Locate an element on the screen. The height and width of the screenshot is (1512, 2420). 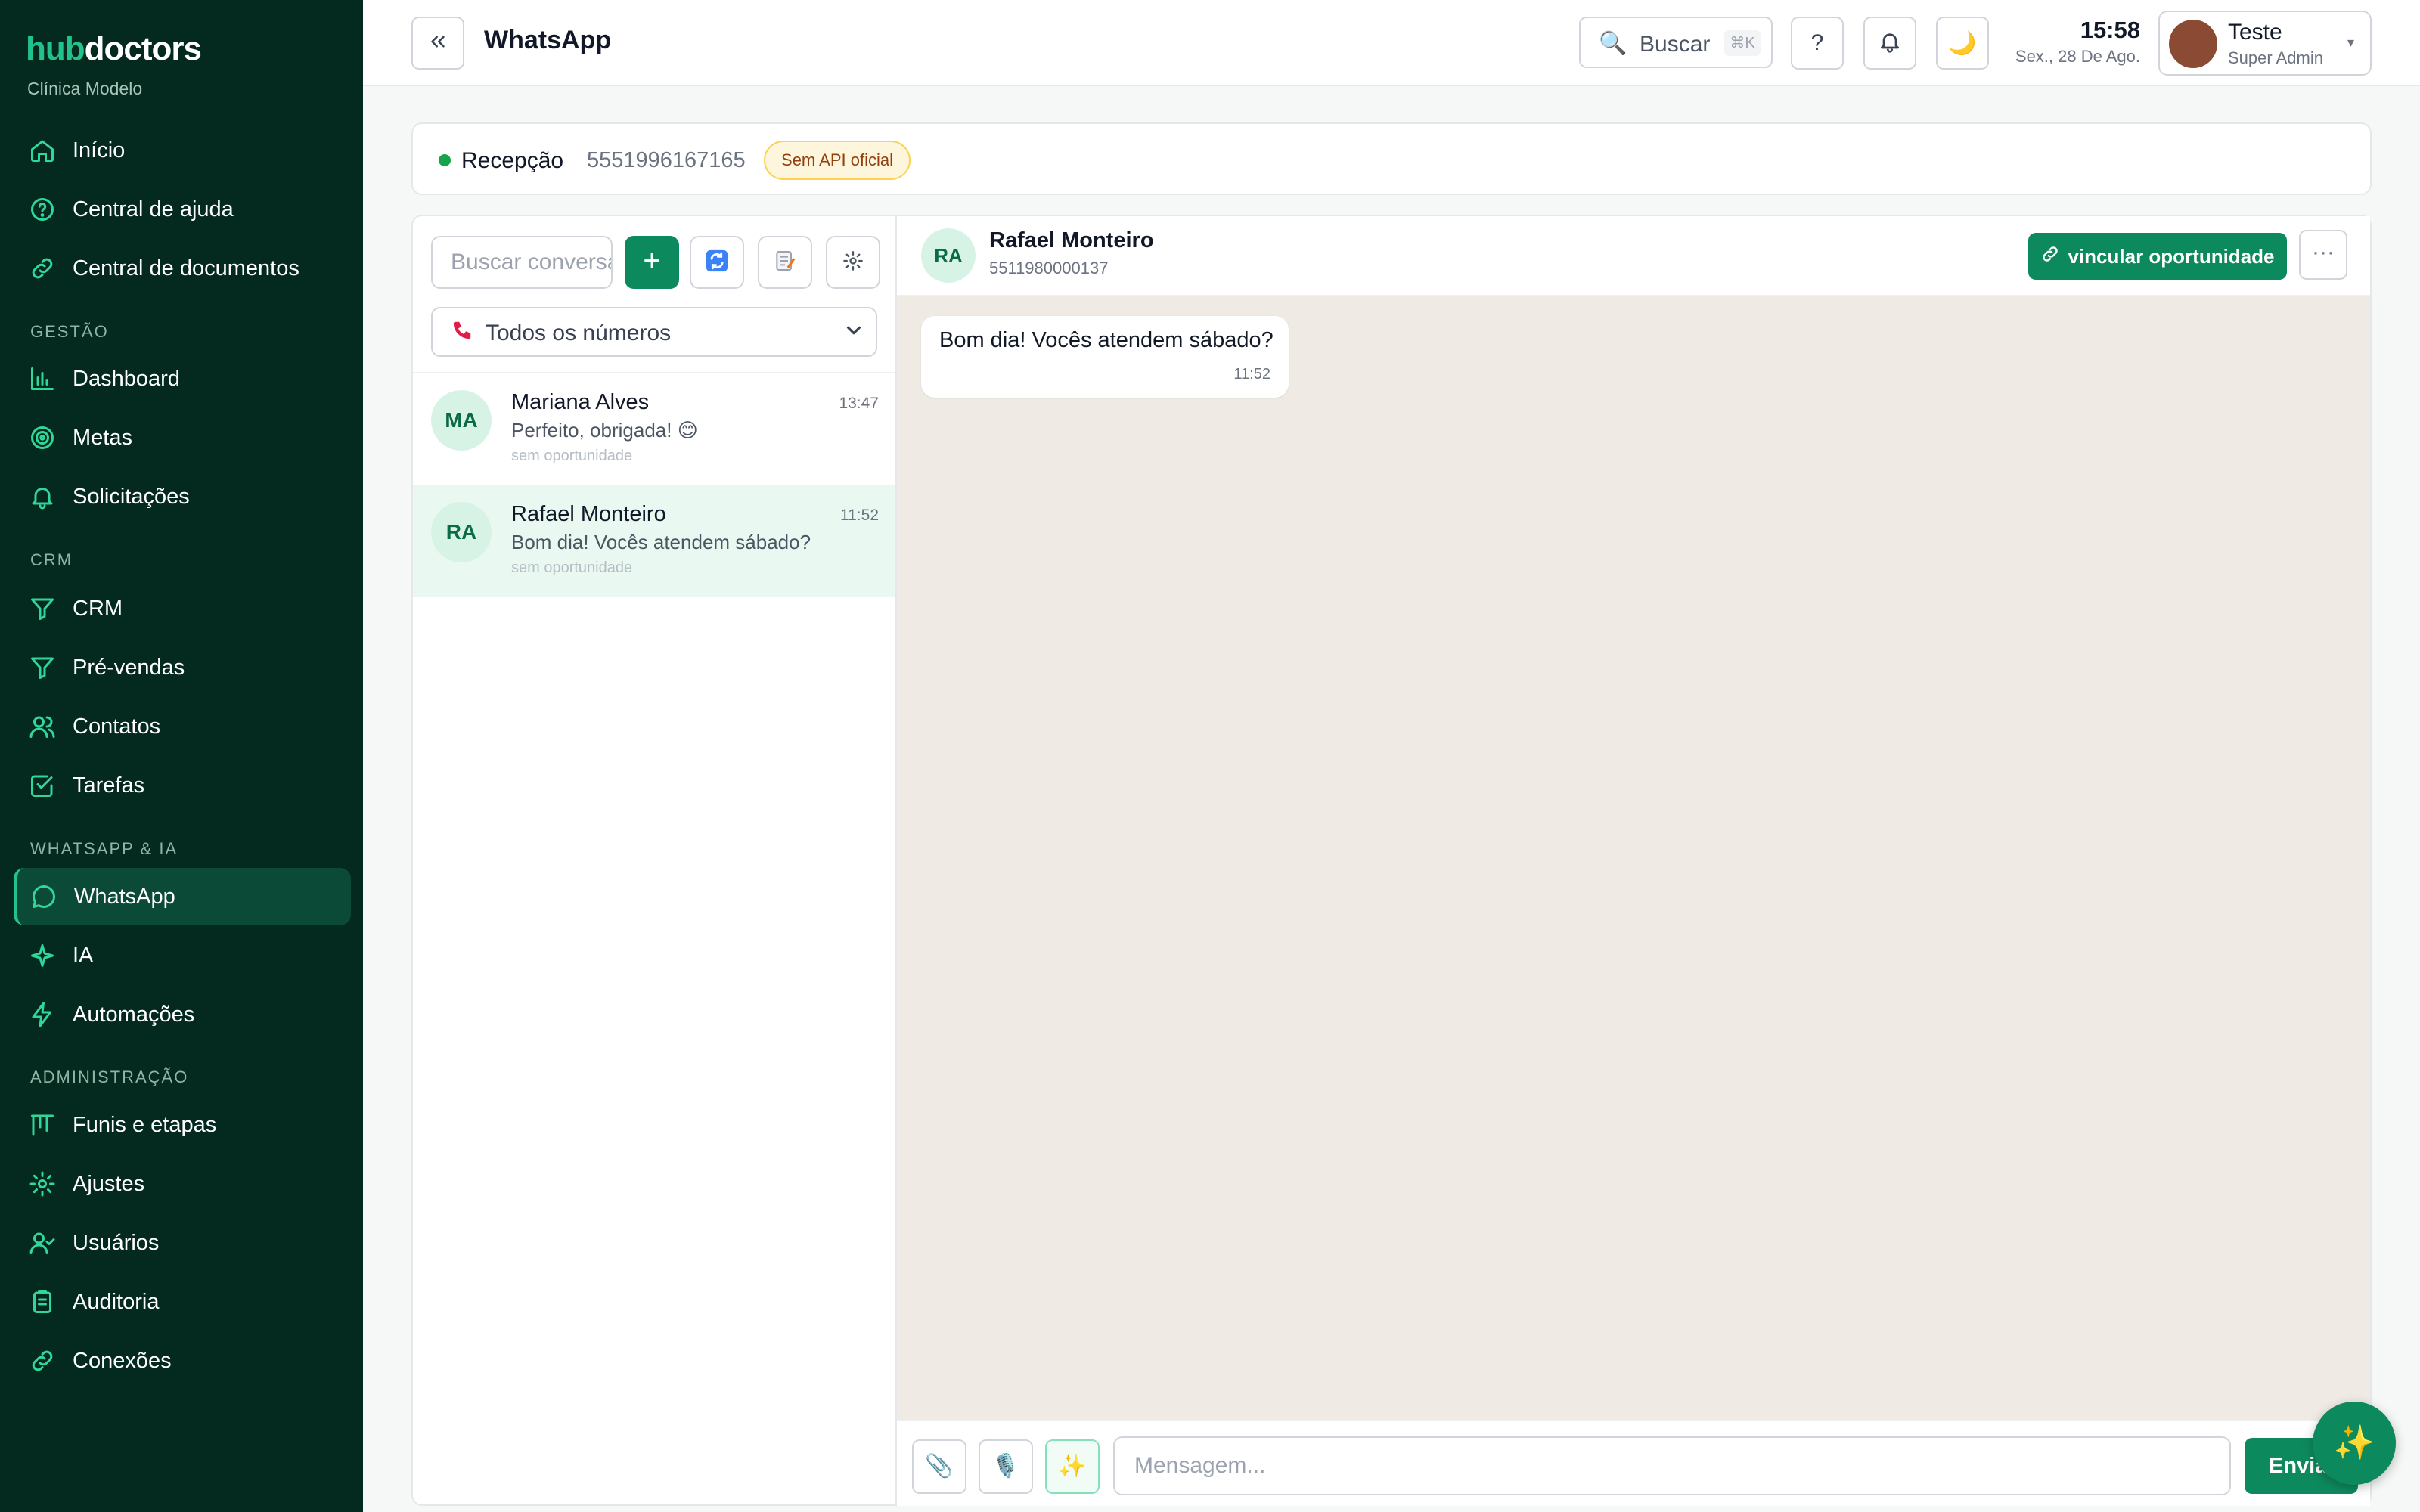
conversation-name: Mariana Alves is located at coordinates (580, 402).